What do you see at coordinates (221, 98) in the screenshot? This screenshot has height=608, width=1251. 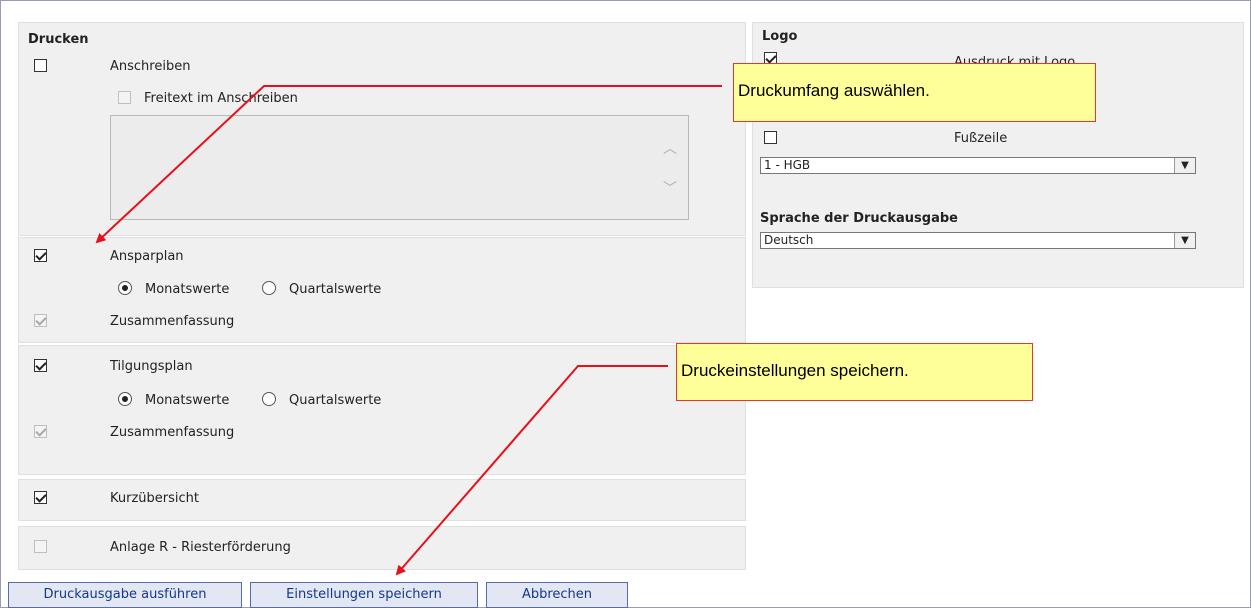 I see `freitext-label: Freitext im Anschreiben` at bounding box center [221, 98].